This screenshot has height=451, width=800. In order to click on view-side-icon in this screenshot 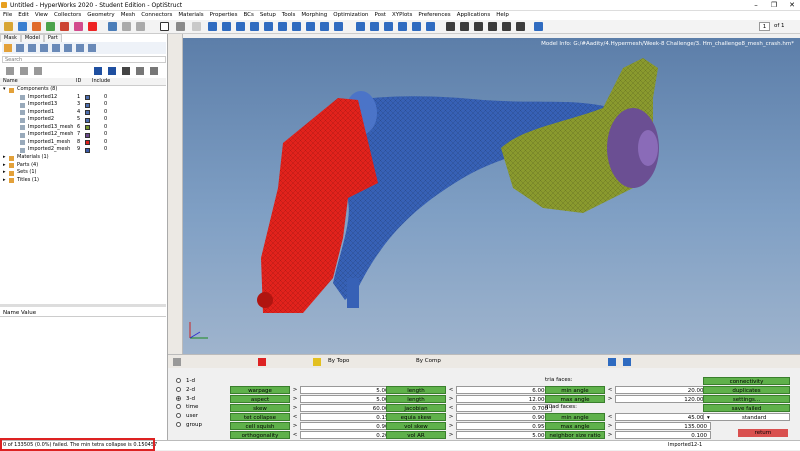, I will do `click(282, 26)`.